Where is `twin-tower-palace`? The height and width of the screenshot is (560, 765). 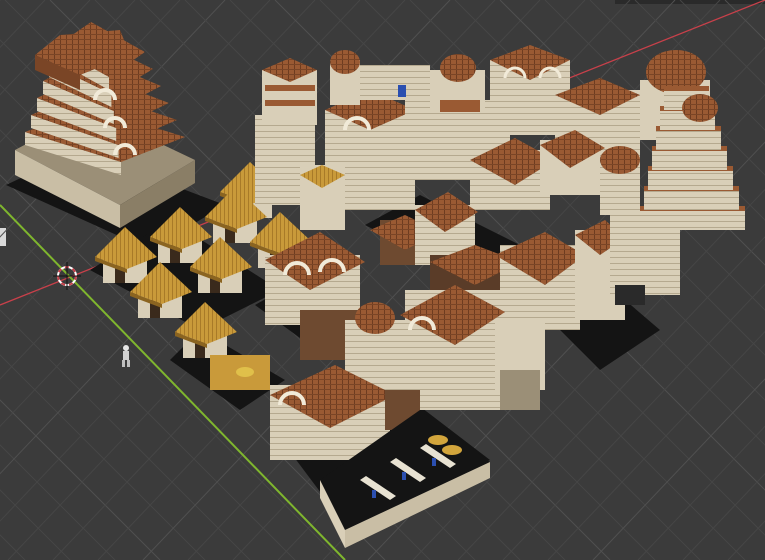 twin-tower-palace is located at coordinates (342, 140).